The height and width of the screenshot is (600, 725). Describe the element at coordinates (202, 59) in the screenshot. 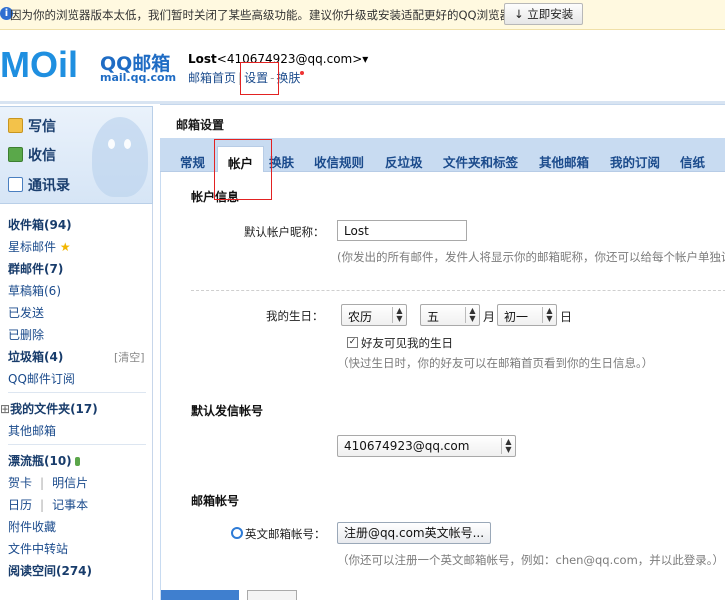

I see `user-name: Lost` at that location.